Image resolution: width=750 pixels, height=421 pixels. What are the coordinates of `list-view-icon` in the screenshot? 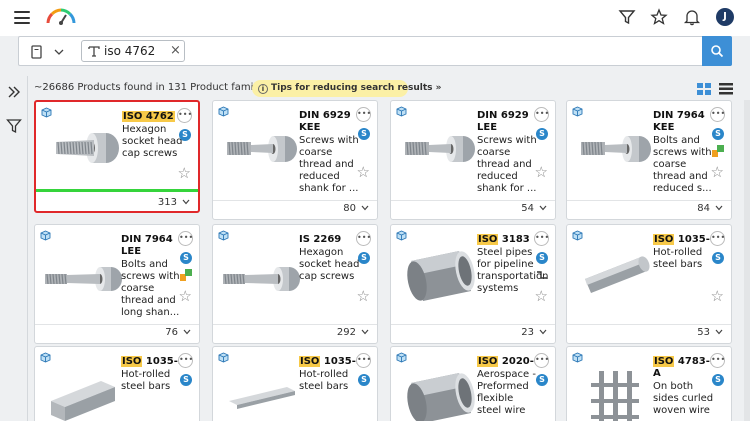 It's located at (726, 89).